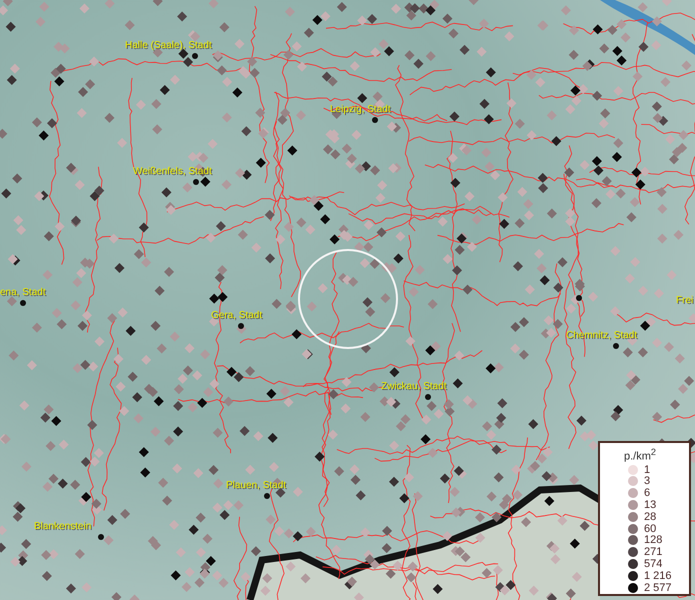 The height and width of the screenshot is (600, 695). I want to click on legend-value: 60, so click(650, 528).